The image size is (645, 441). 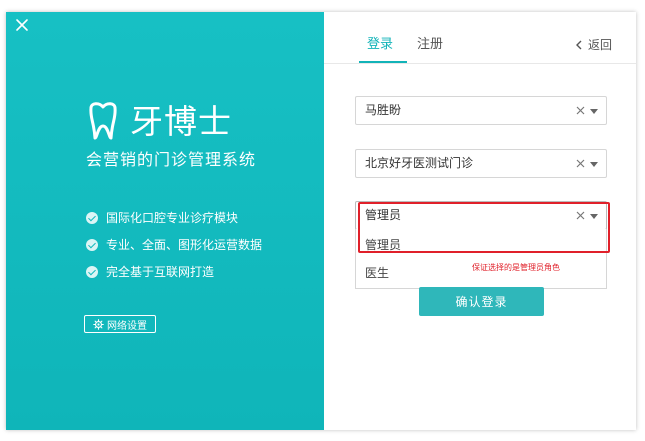 What do you see at coordinates (383, 110) in the screenshot?
I see `user-select-value: 马胜盼` at bounding box center [383, 110].